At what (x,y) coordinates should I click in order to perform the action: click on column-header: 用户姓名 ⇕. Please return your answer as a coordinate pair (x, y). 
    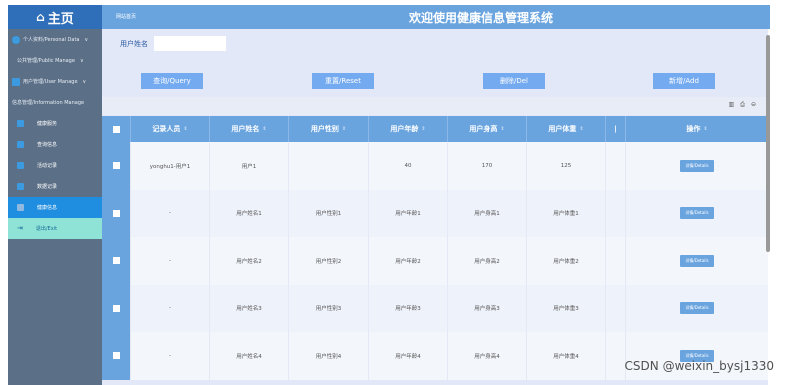
    Looking at the image, I should click on (249, 129).